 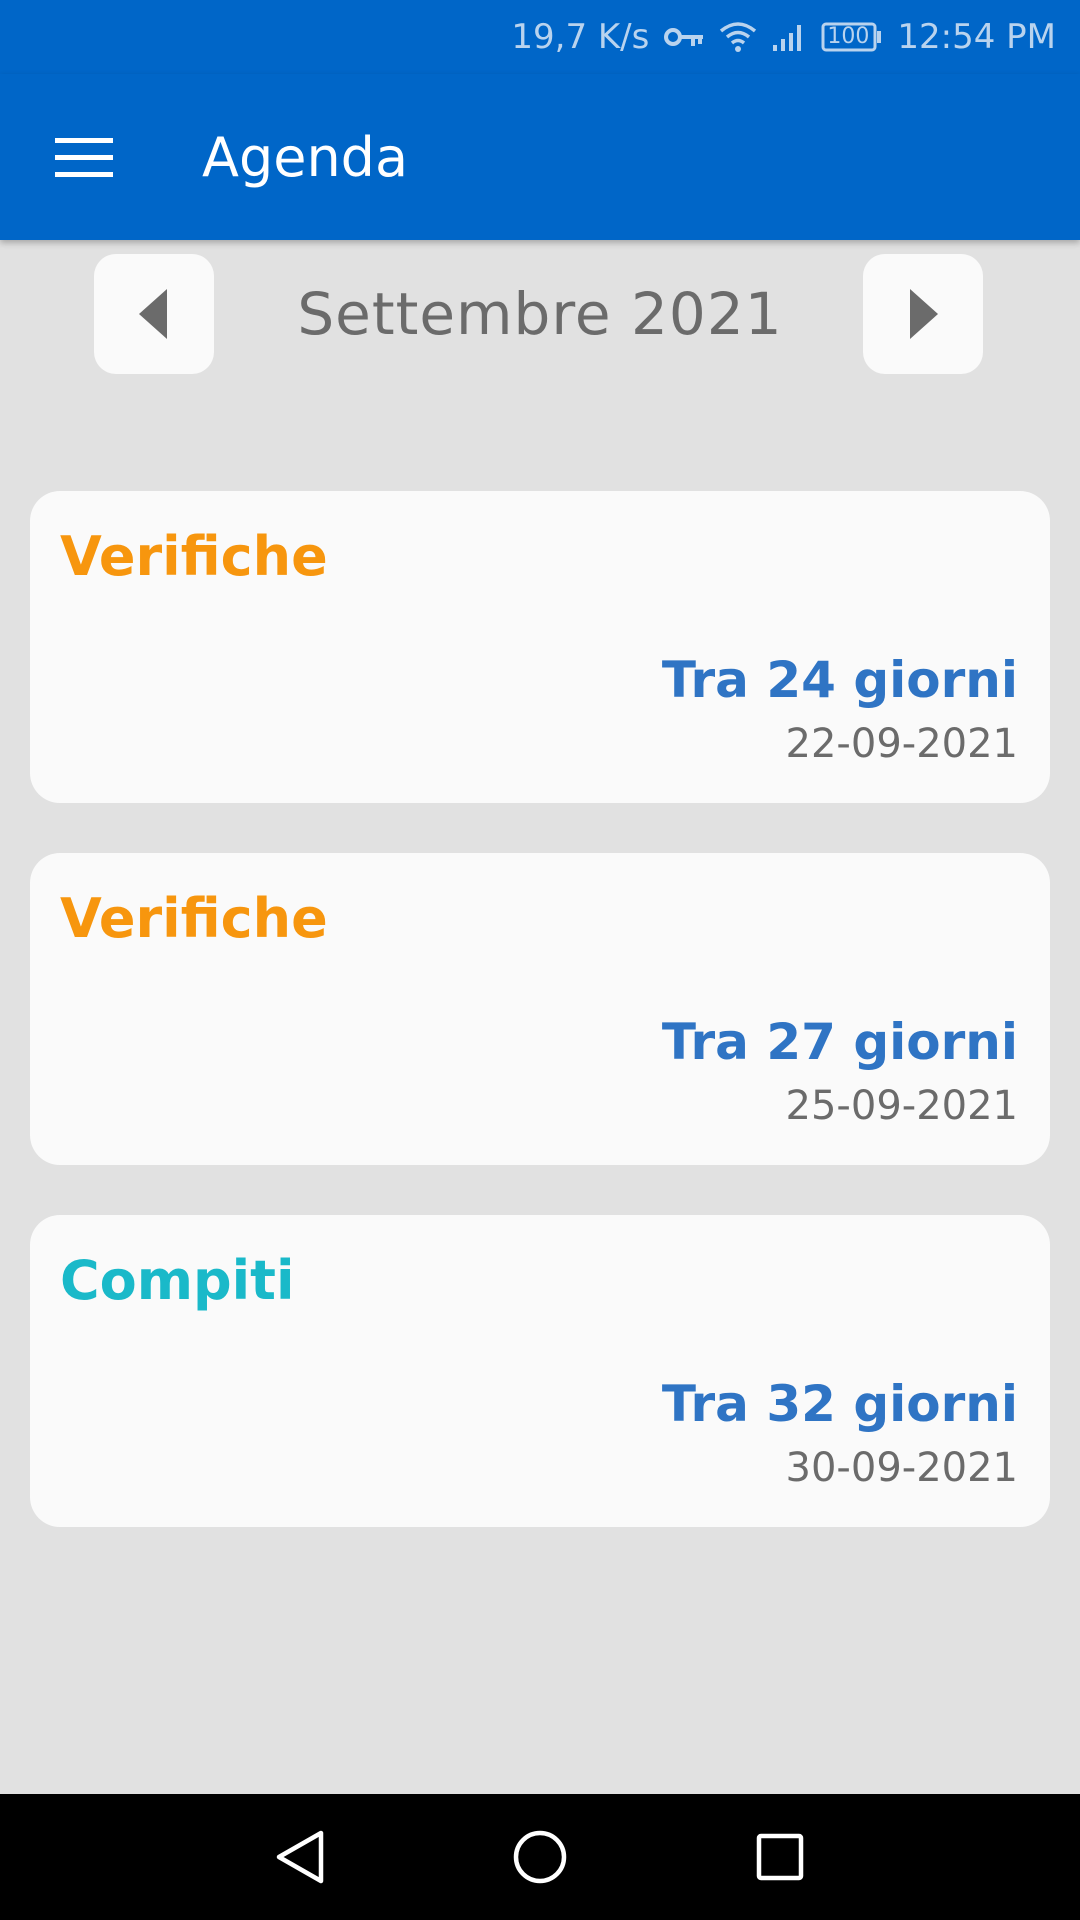 I want to click on month-navigator: Settembre 2021, so click(x=540, y=314).